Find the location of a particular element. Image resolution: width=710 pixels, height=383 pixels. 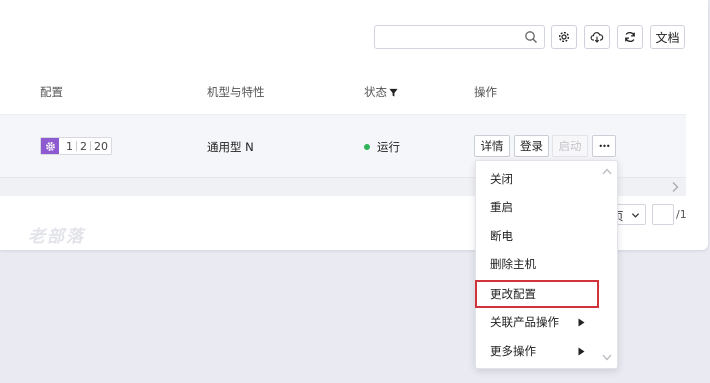

login-button: 登录 is located at coordinates (531, 146).